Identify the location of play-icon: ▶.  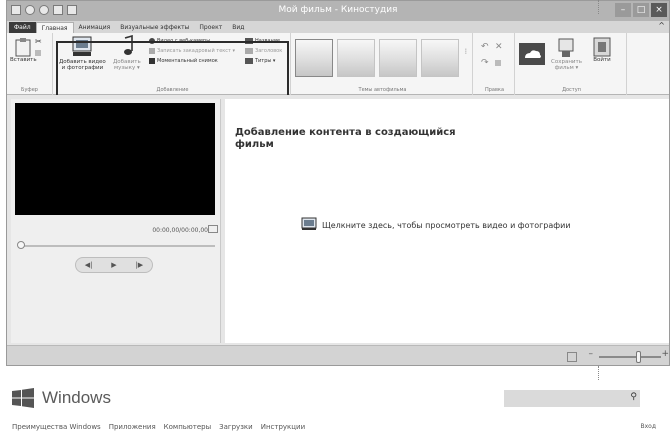
(114, 265).